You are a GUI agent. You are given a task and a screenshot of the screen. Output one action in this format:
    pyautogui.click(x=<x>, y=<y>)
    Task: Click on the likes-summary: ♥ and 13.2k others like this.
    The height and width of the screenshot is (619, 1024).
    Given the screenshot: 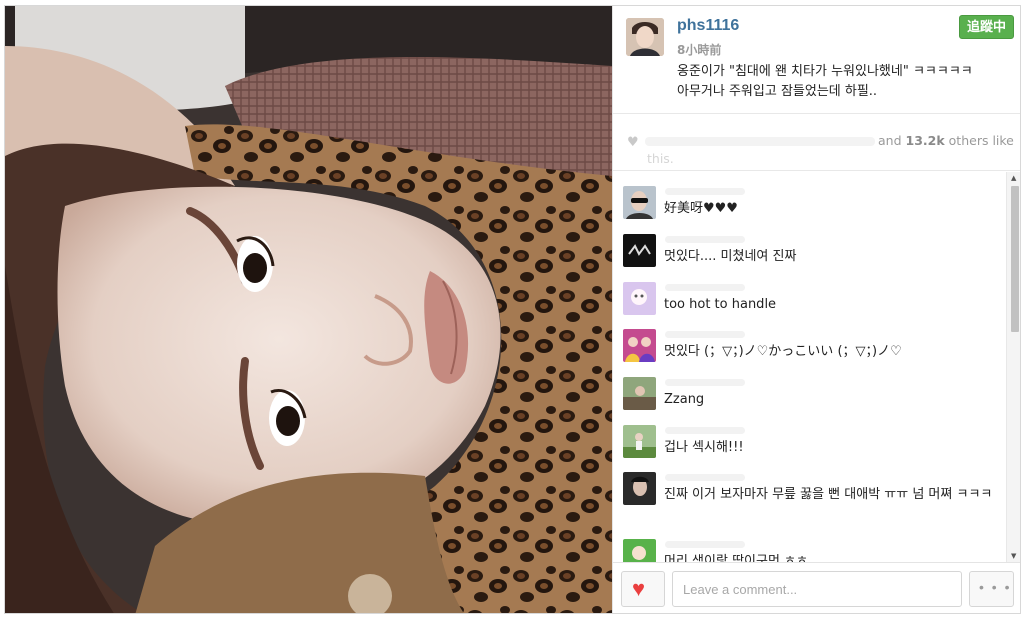 What is the action you would take?
    pyautogui.click(x=816, y=143)
    